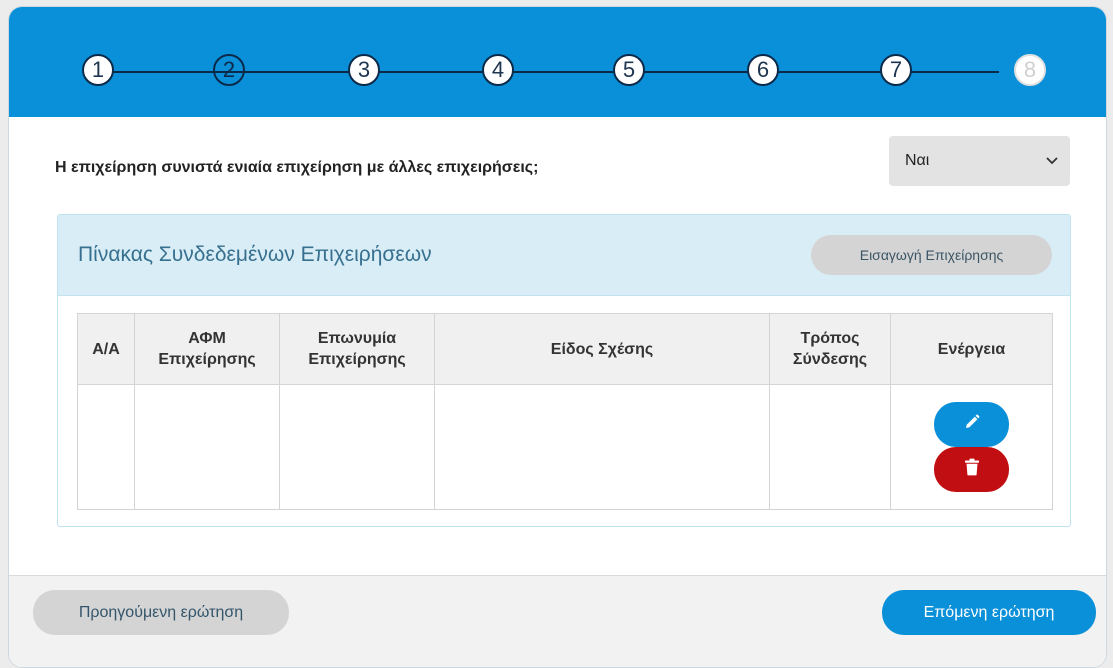 The width and height of the screenshot is (1113, 668). I want to click on previous-question-button: Προηγούμενη ερώτηση, so click(161, 612).